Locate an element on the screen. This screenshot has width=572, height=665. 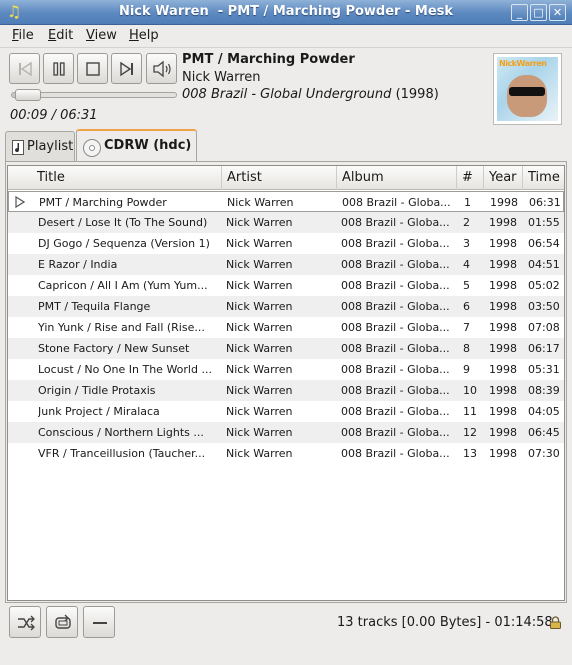
cell-num: 3 is located at coordinates (466, 243).